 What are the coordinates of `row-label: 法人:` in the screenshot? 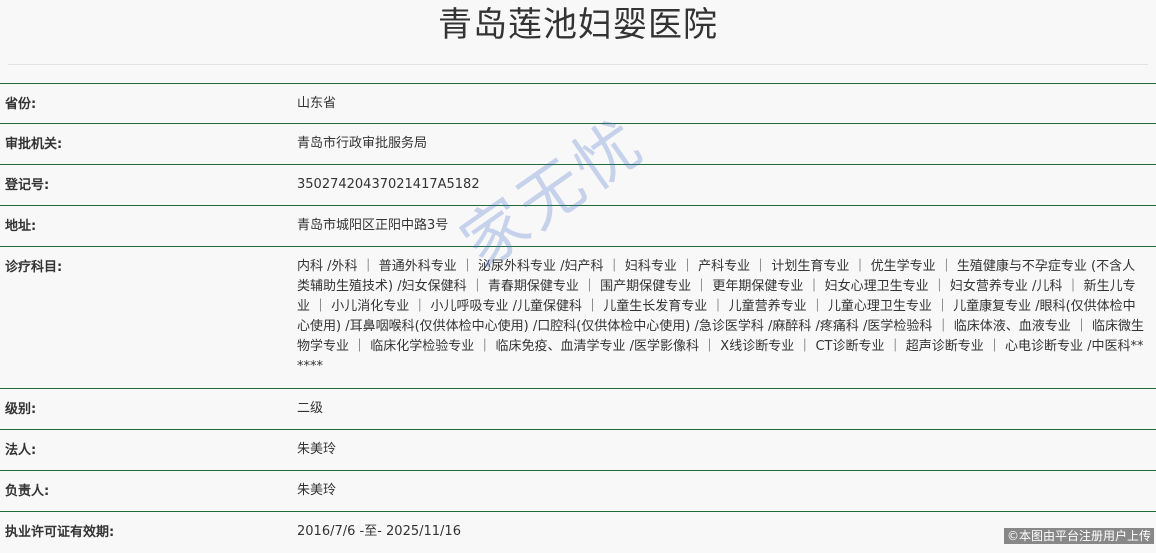 It's located at (21, 450).